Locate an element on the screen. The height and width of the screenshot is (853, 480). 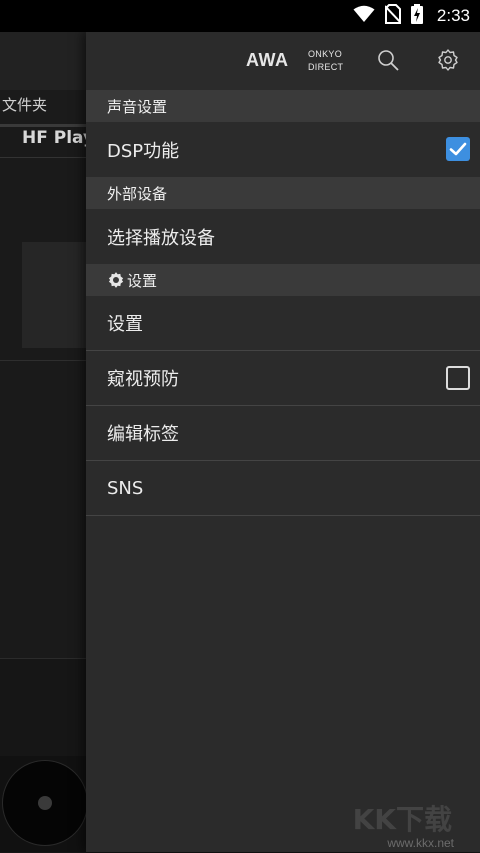
menu-item-label: SNS is located at coordinates (125, 488).